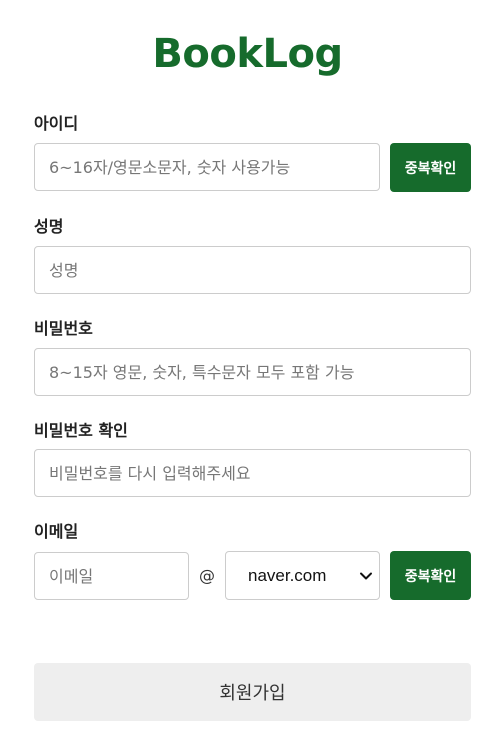 The width and height of the screenshot is (495, 735). I want to click on chevron-down-icon, so click(366, 576).